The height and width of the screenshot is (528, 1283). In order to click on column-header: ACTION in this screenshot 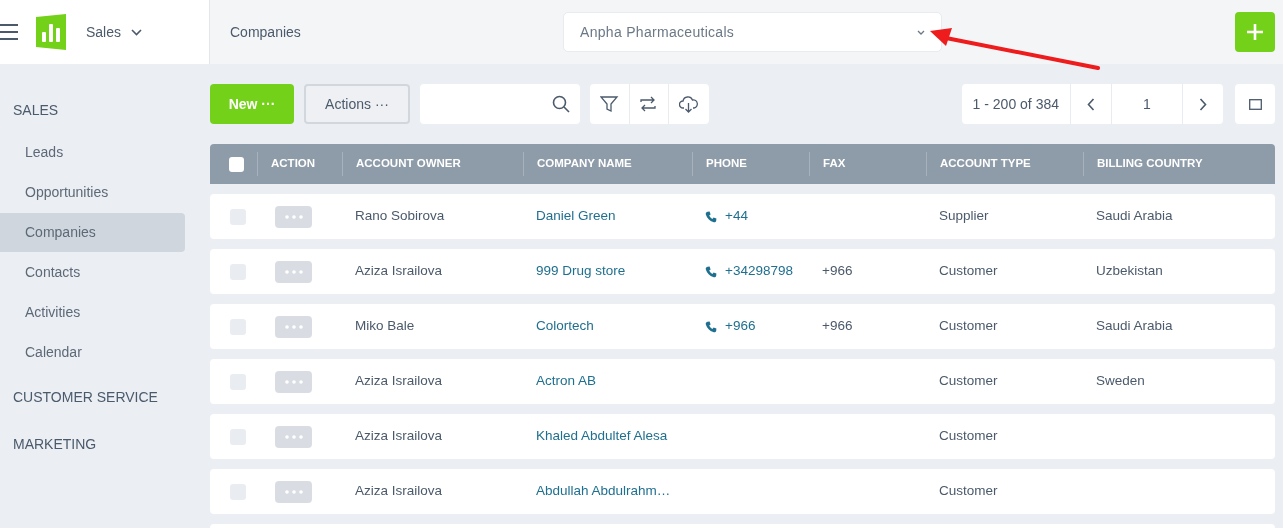, I will do `click(299, 164)`.